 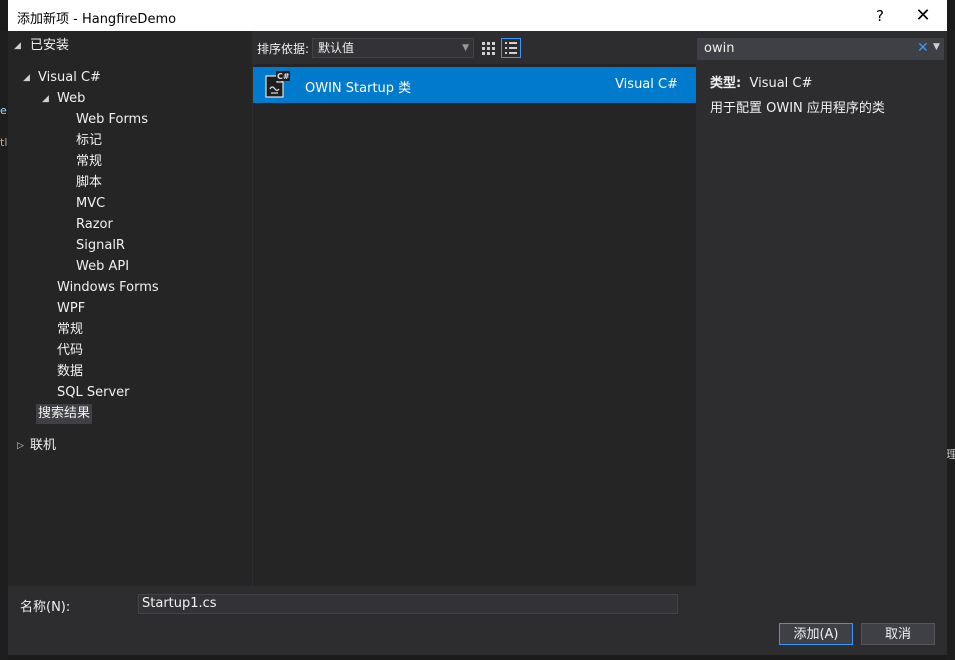 What do you see at coordinates (94, 225) in the screenshot?
I see `tree-node-razor: Razor` at bounding box center [94, 225].